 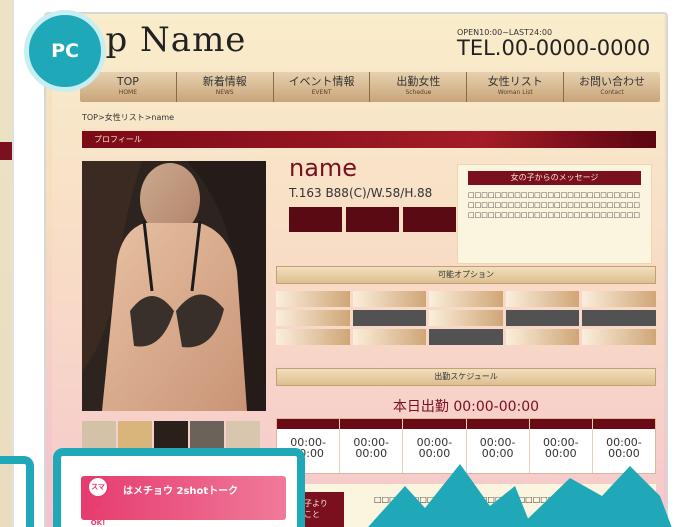 What do you see at coordinates (520, 495) in the screenshot?
I see `decorative-teal-shapes` at bounding box center [520, 495].